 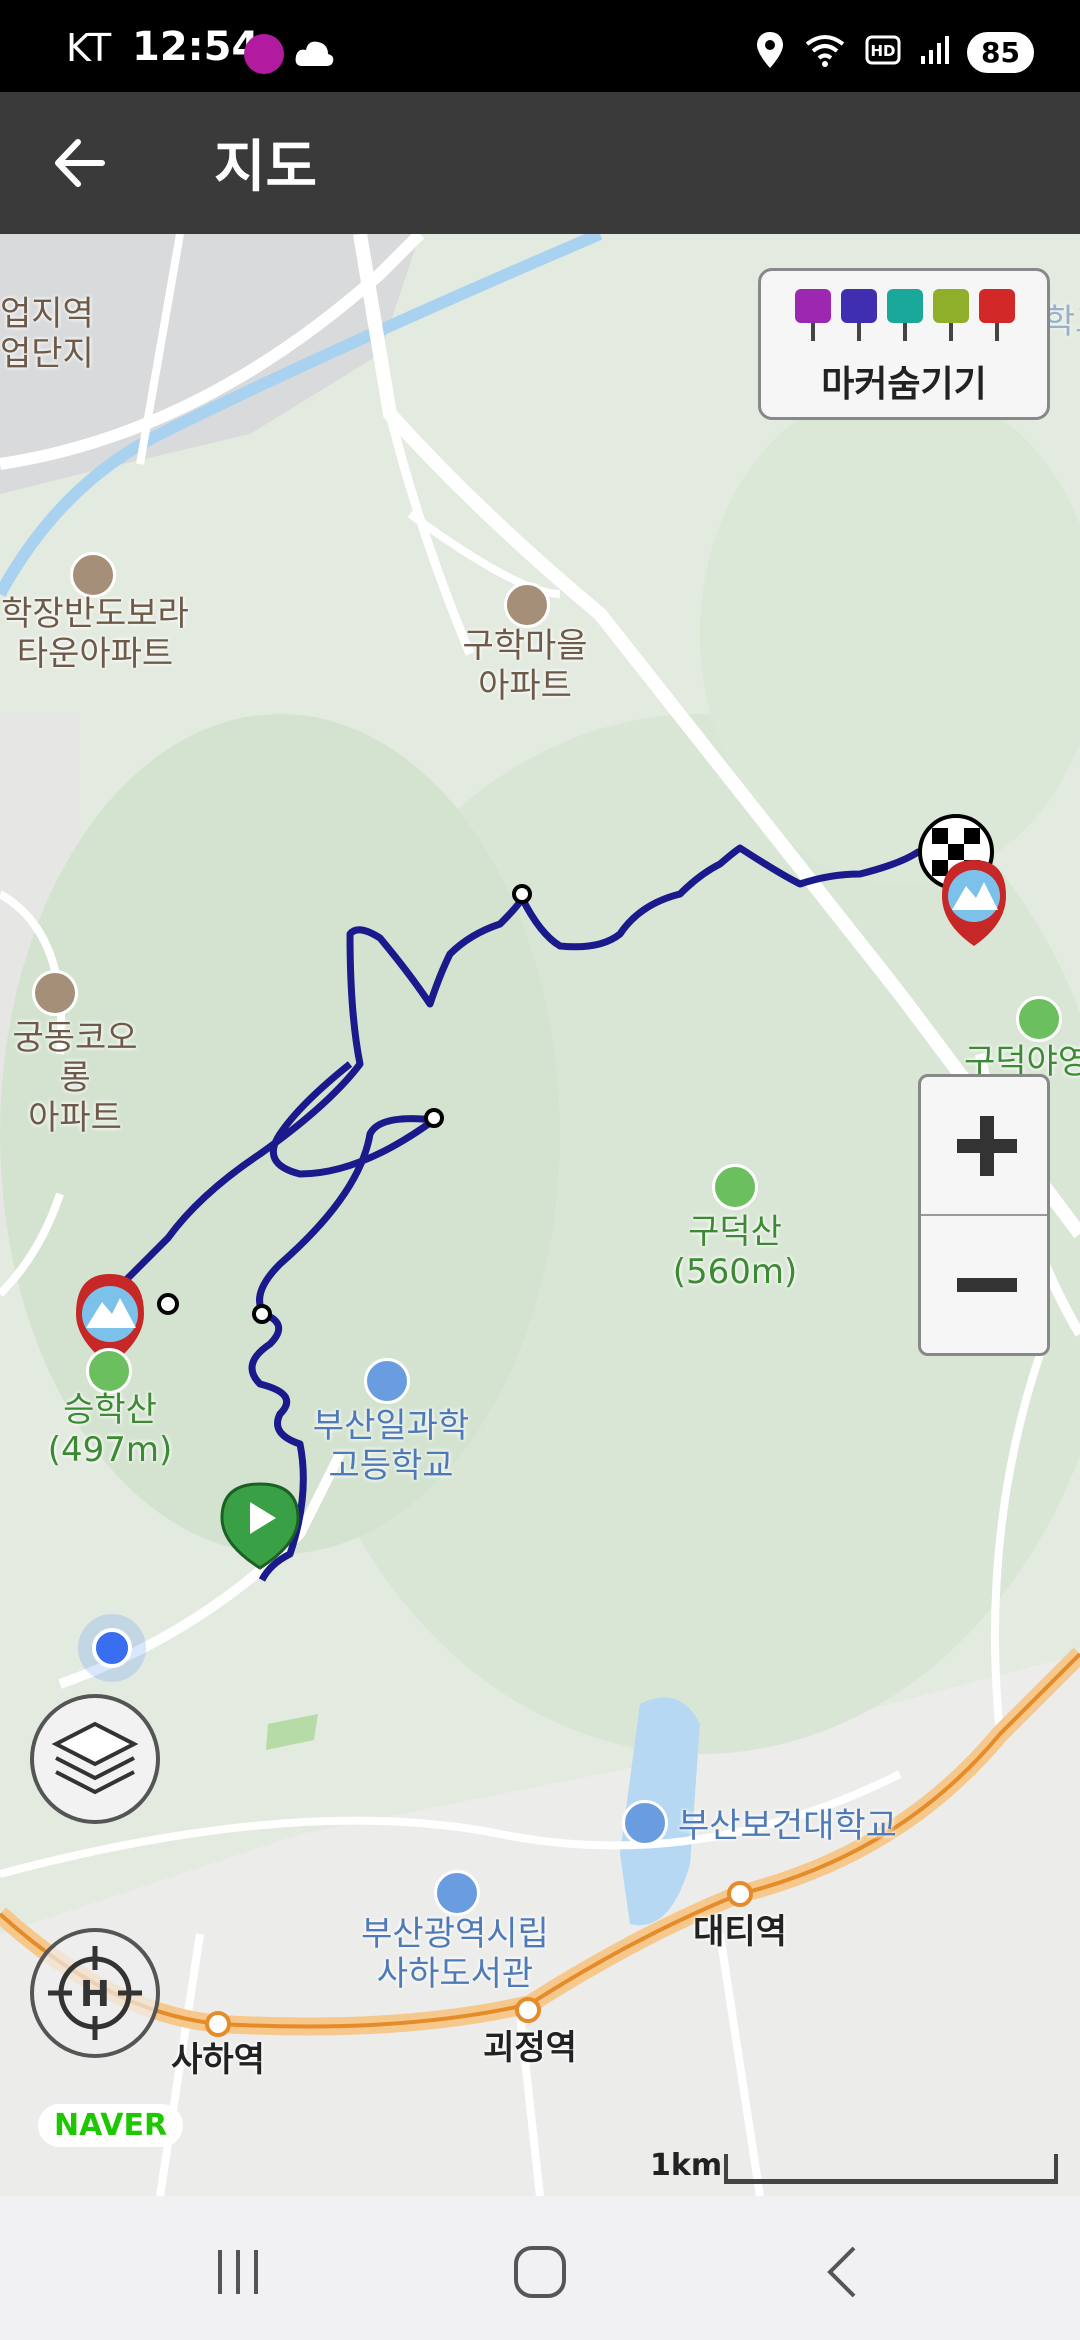 I want to click on zoom-in-button, so click(x=984, y=1146).